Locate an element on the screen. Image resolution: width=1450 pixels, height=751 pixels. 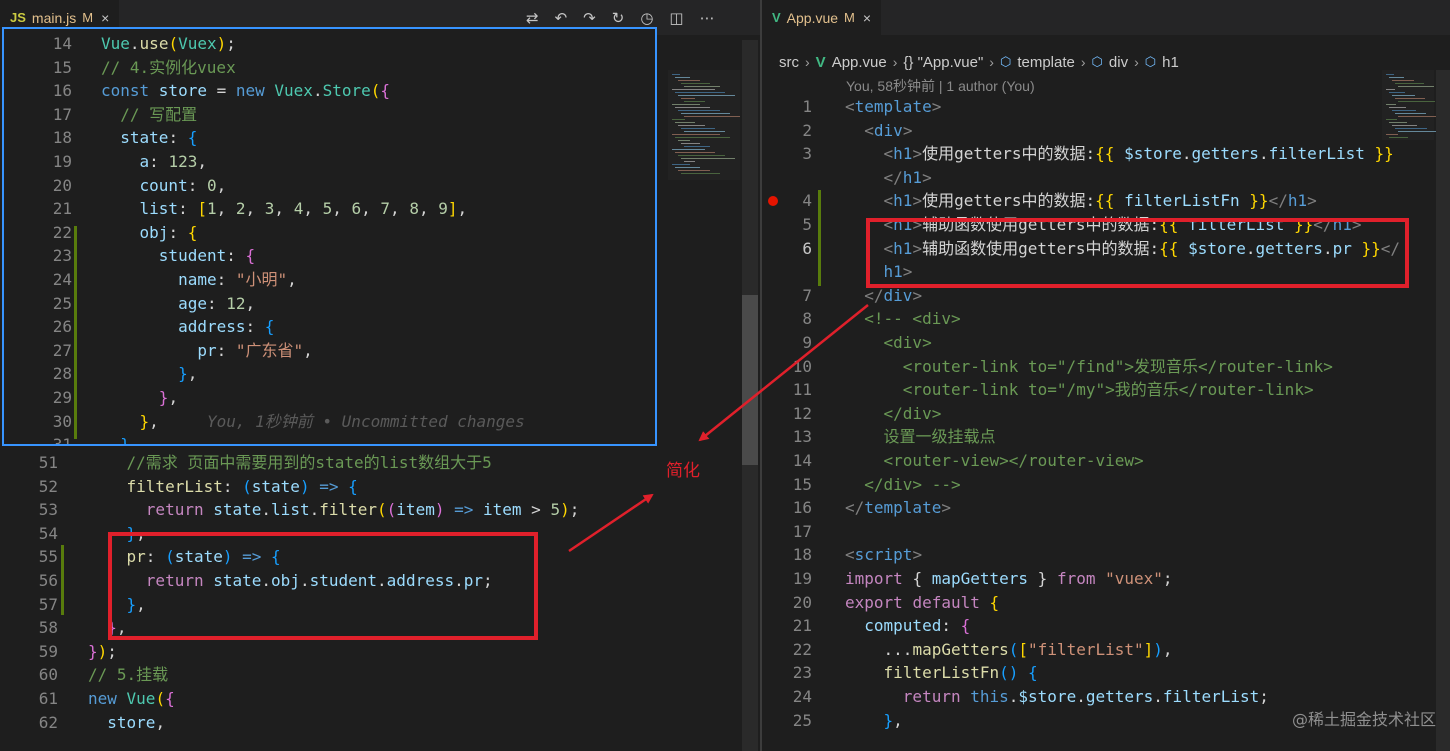
code-line: 22 ...mapGetters(["filterList"]), is located at coordinates (1106, 650).